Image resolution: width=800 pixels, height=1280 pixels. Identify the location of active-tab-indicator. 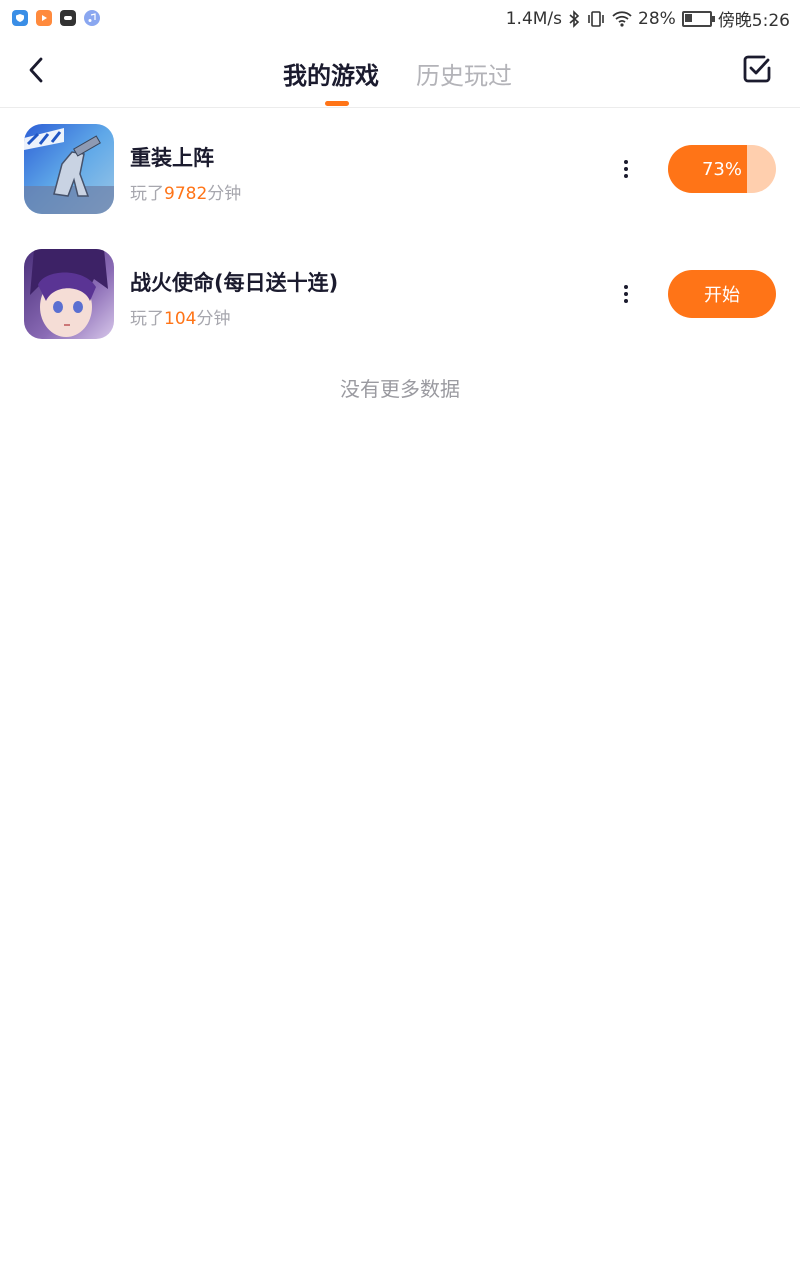
(337, 103).